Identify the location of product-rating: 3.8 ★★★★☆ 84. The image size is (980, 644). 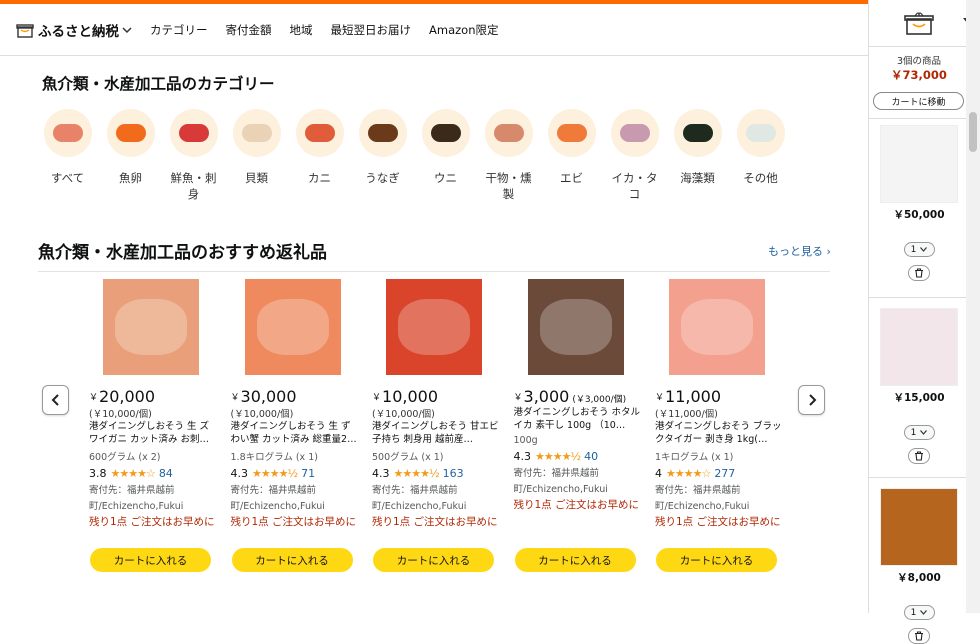
(154, 473).